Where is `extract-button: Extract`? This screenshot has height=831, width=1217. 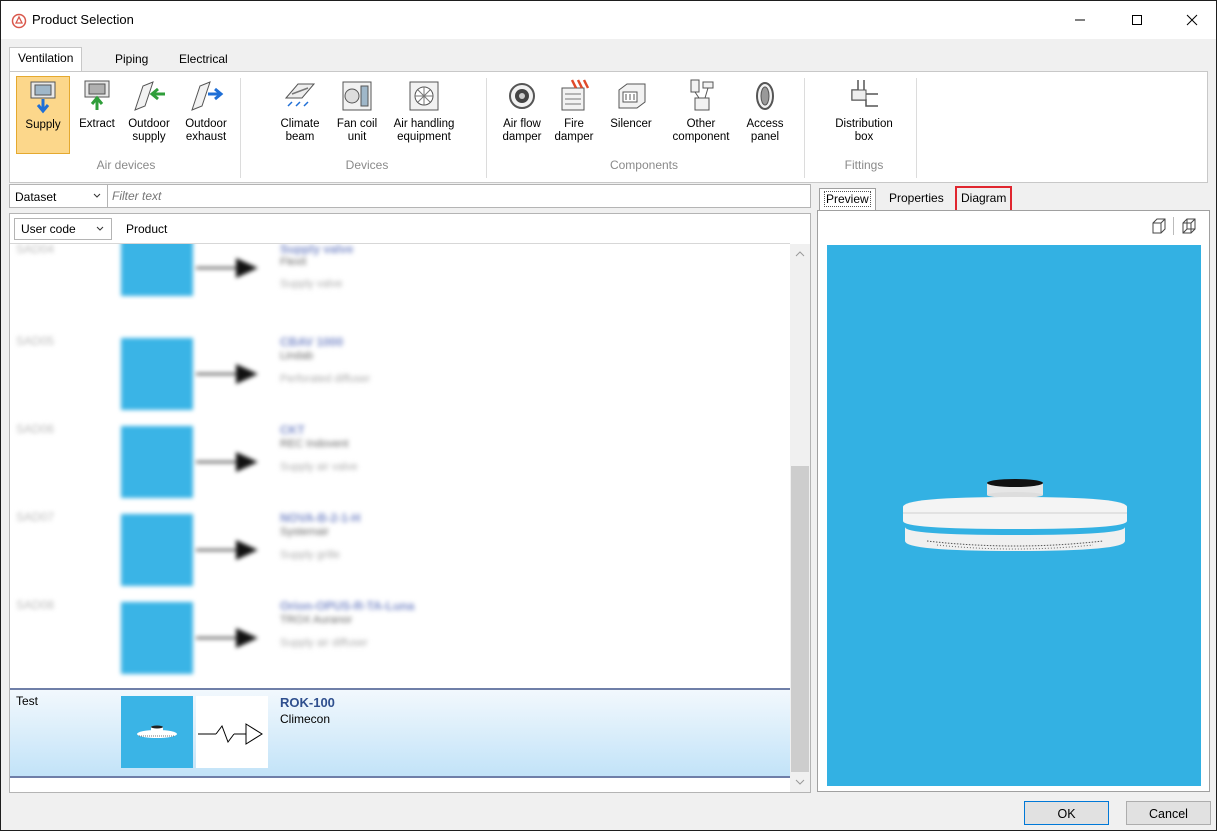 extract-button: Extract is located at coordinates (97, 115).